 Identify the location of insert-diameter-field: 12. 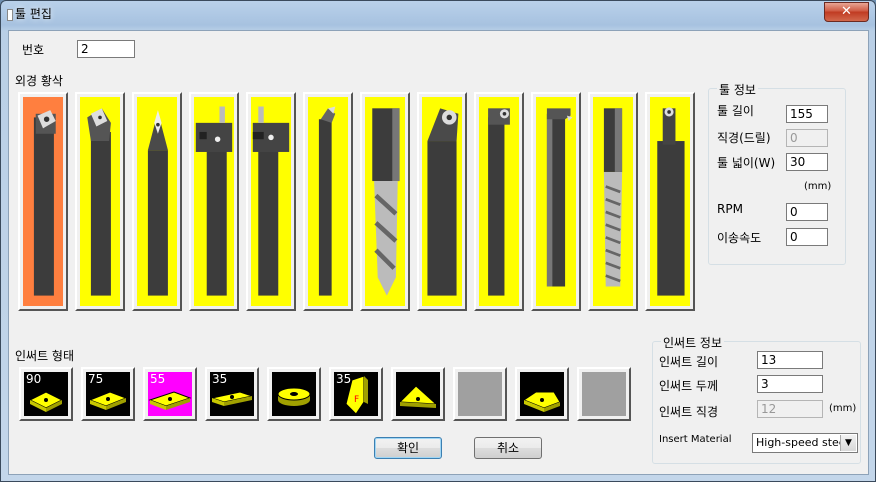
(790, 409).